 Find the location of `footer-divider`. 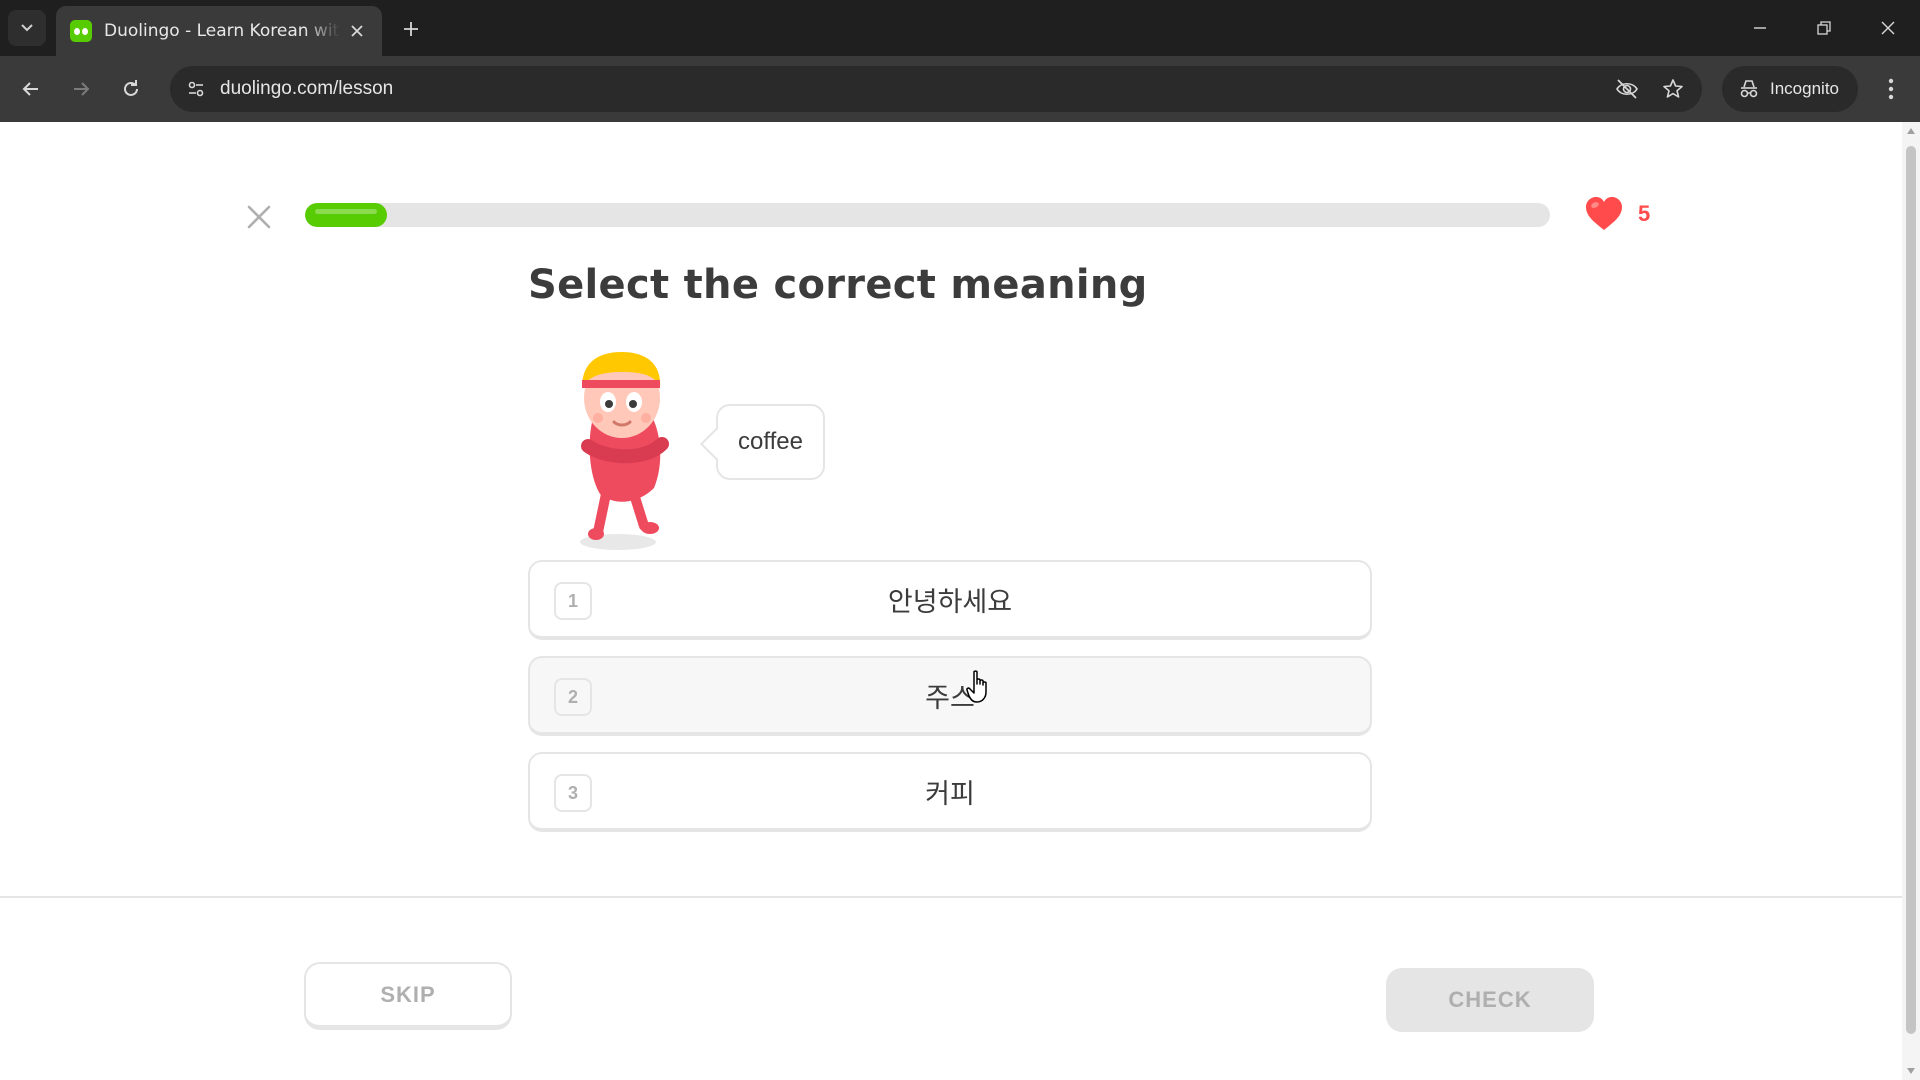

footer-divider is located at coordinates (951, 897).